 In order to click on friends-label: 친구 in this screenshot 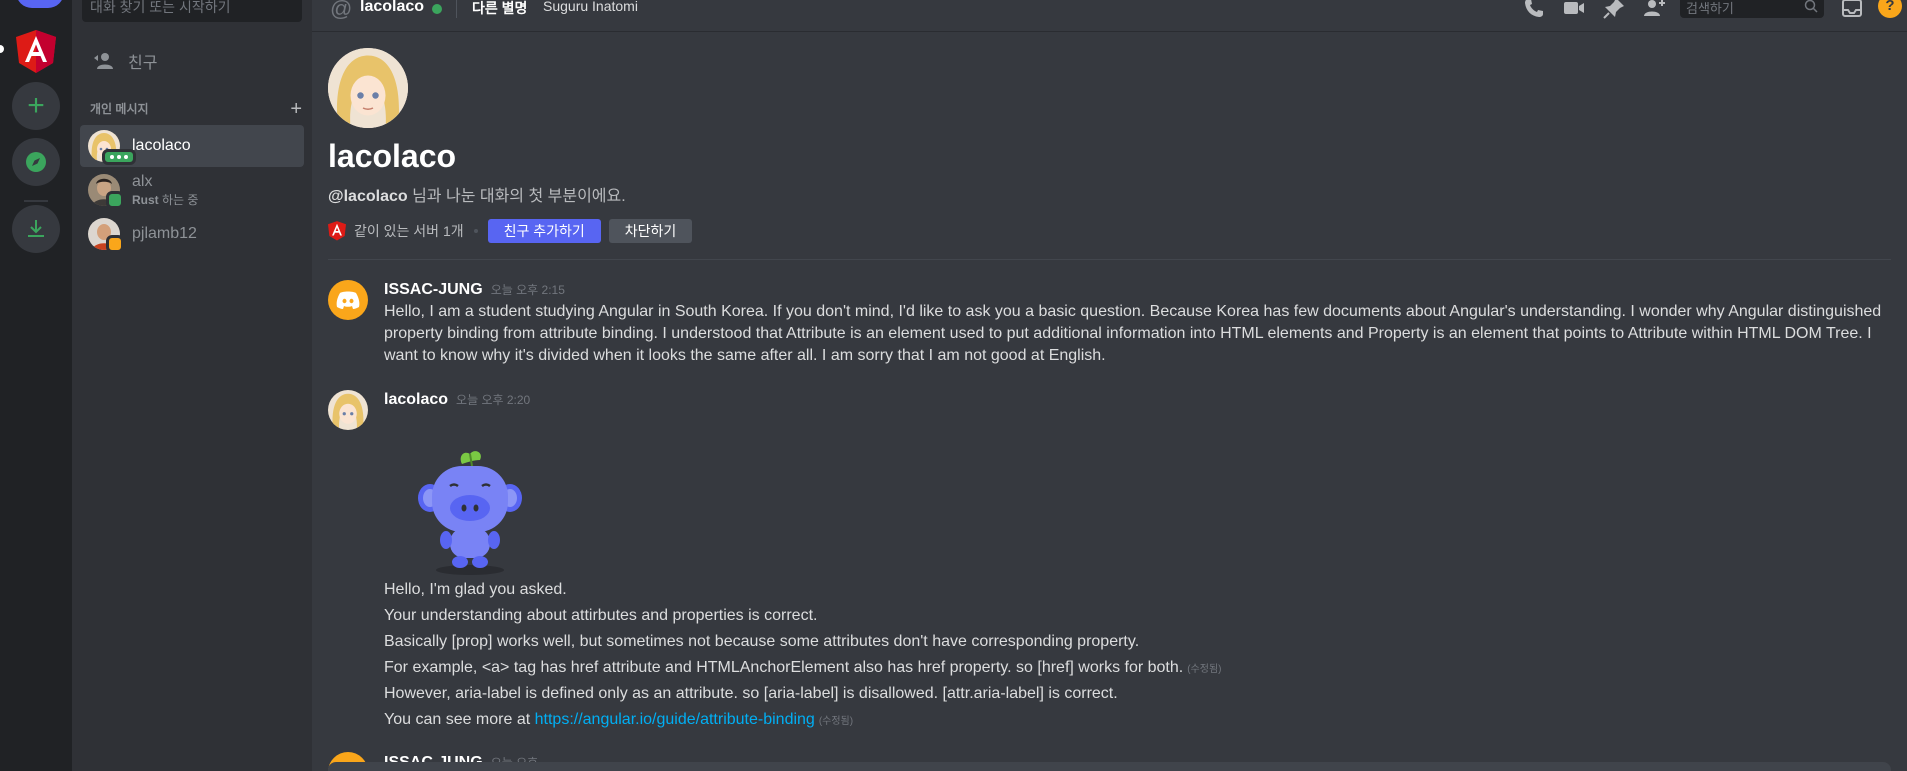, I will do `click(143, 63)`.